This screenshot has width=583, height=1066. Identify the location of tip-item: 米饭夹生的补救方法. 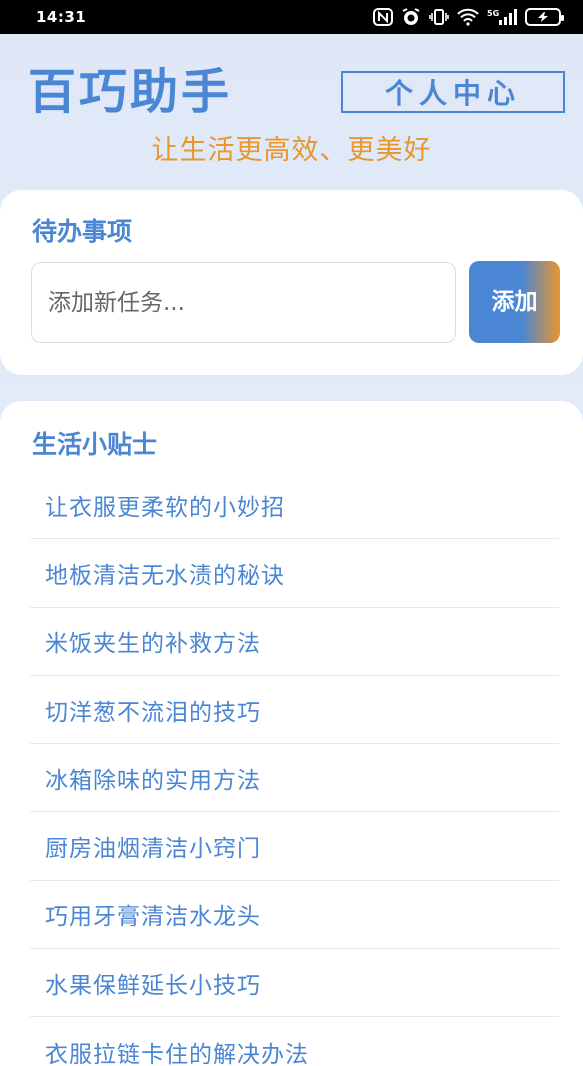
(294, 642).